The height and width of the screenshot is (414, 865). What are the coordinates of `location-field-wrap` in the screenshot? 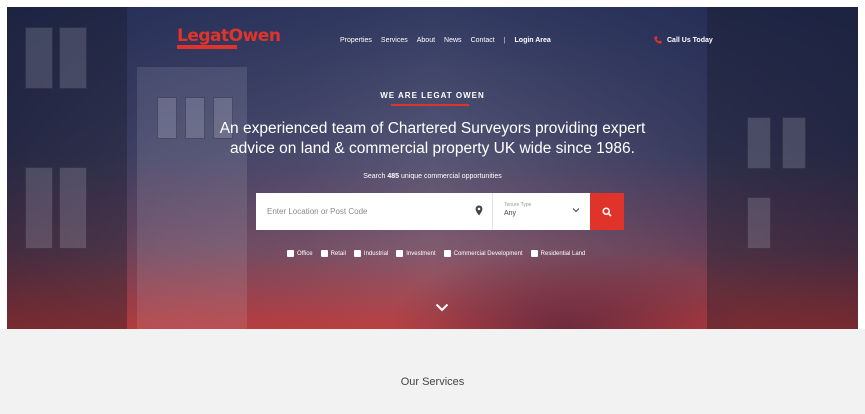 It's located at (374, 211).